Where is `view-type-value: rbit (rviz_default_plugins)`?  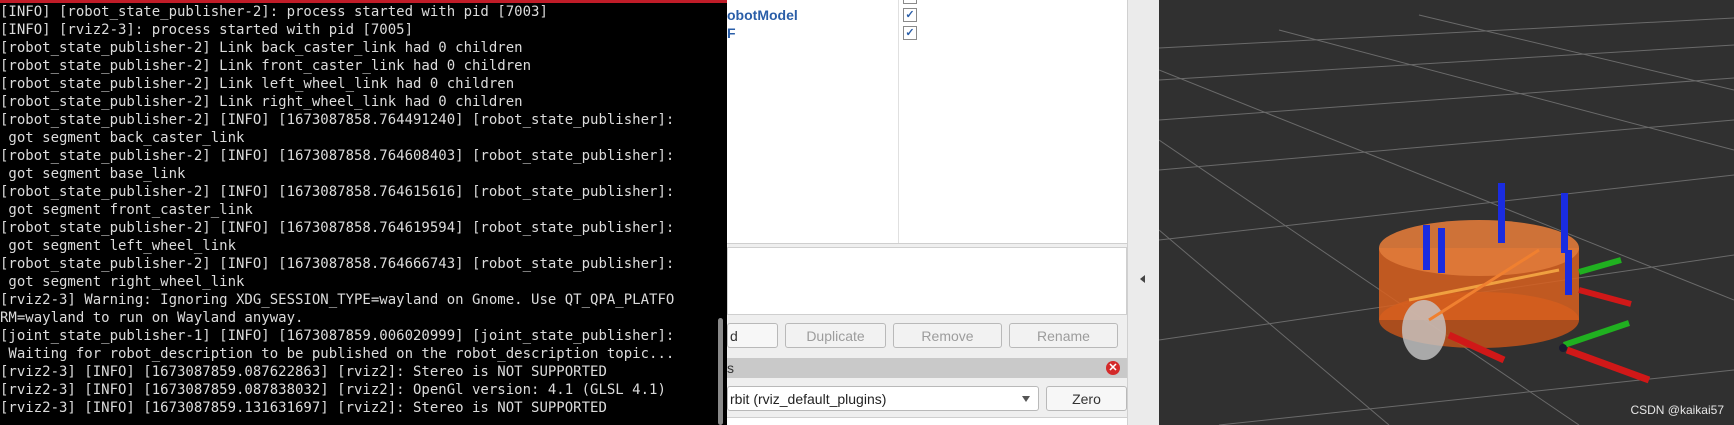 view-type-value: rbit (rviz_default_plugins) is located at coordinates (808, 399).